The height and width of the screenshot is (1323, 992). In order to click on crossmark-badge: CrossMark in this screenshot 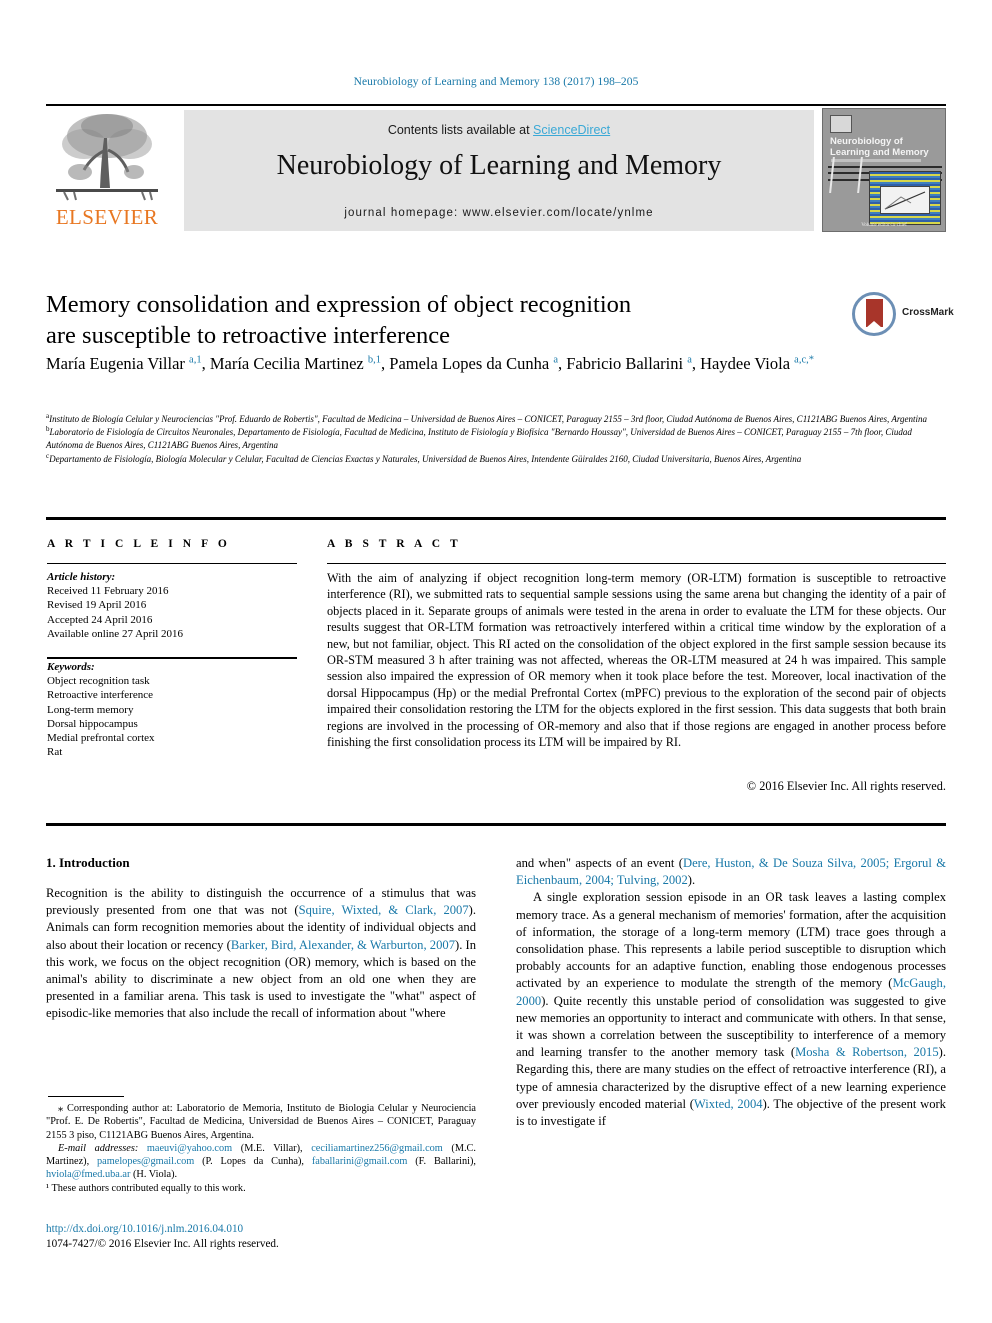, I will do `click(903, 315)`.